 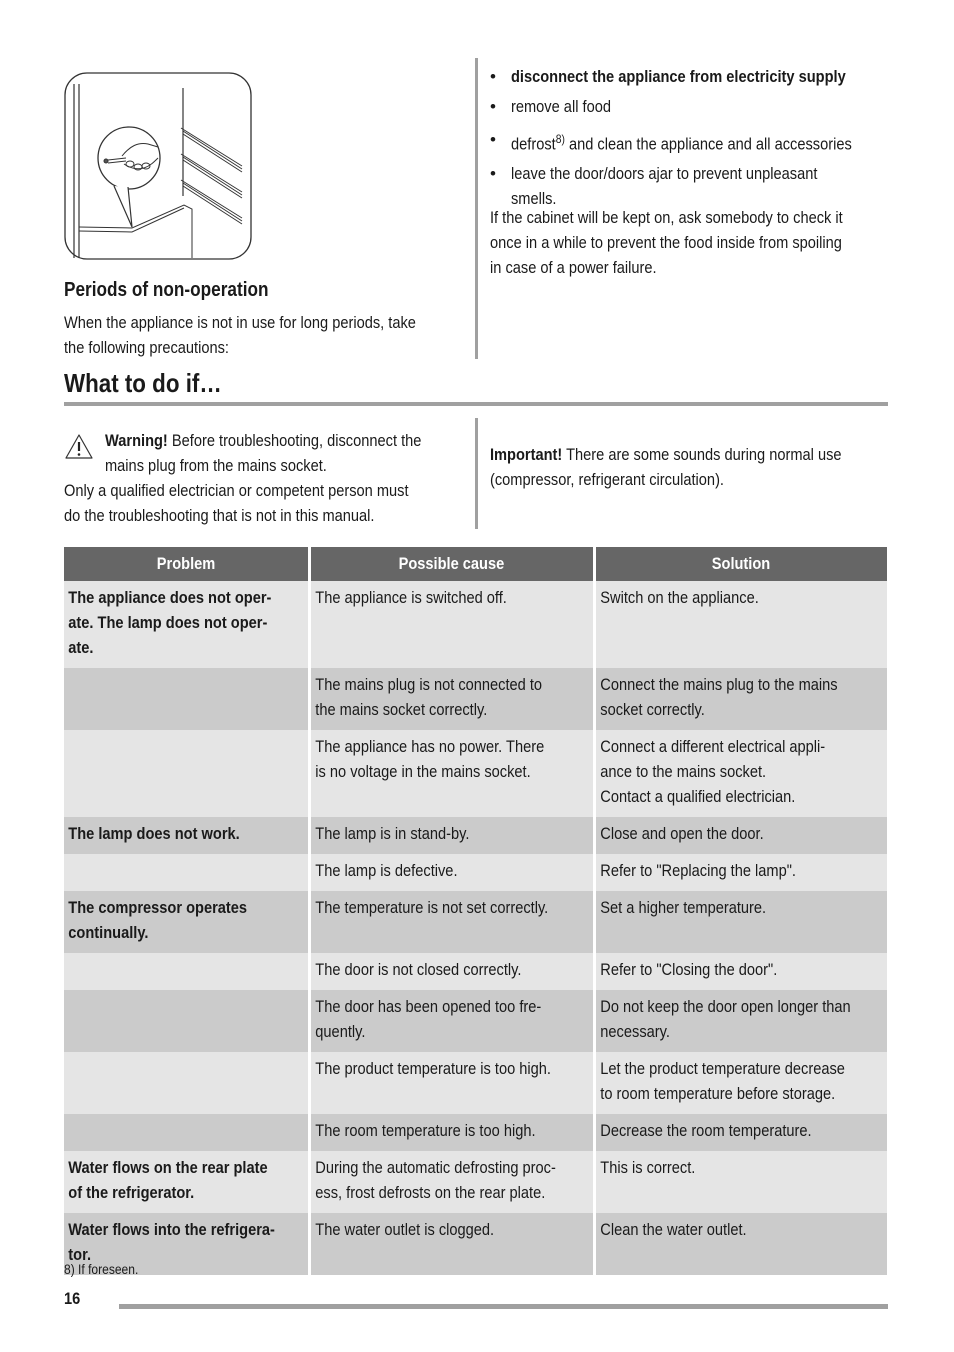 I want to click on cell-line: Close and open the door., so click(x=681, y=833).